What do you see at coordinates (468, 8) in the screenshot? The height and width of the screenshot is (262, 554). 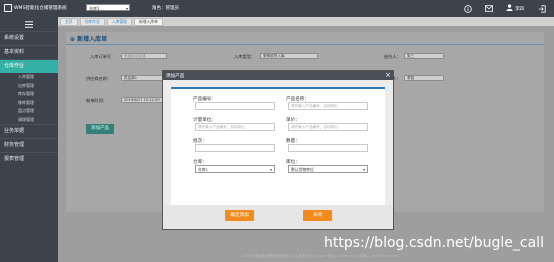 I see `info-icon` at bounding box center [468, 8].